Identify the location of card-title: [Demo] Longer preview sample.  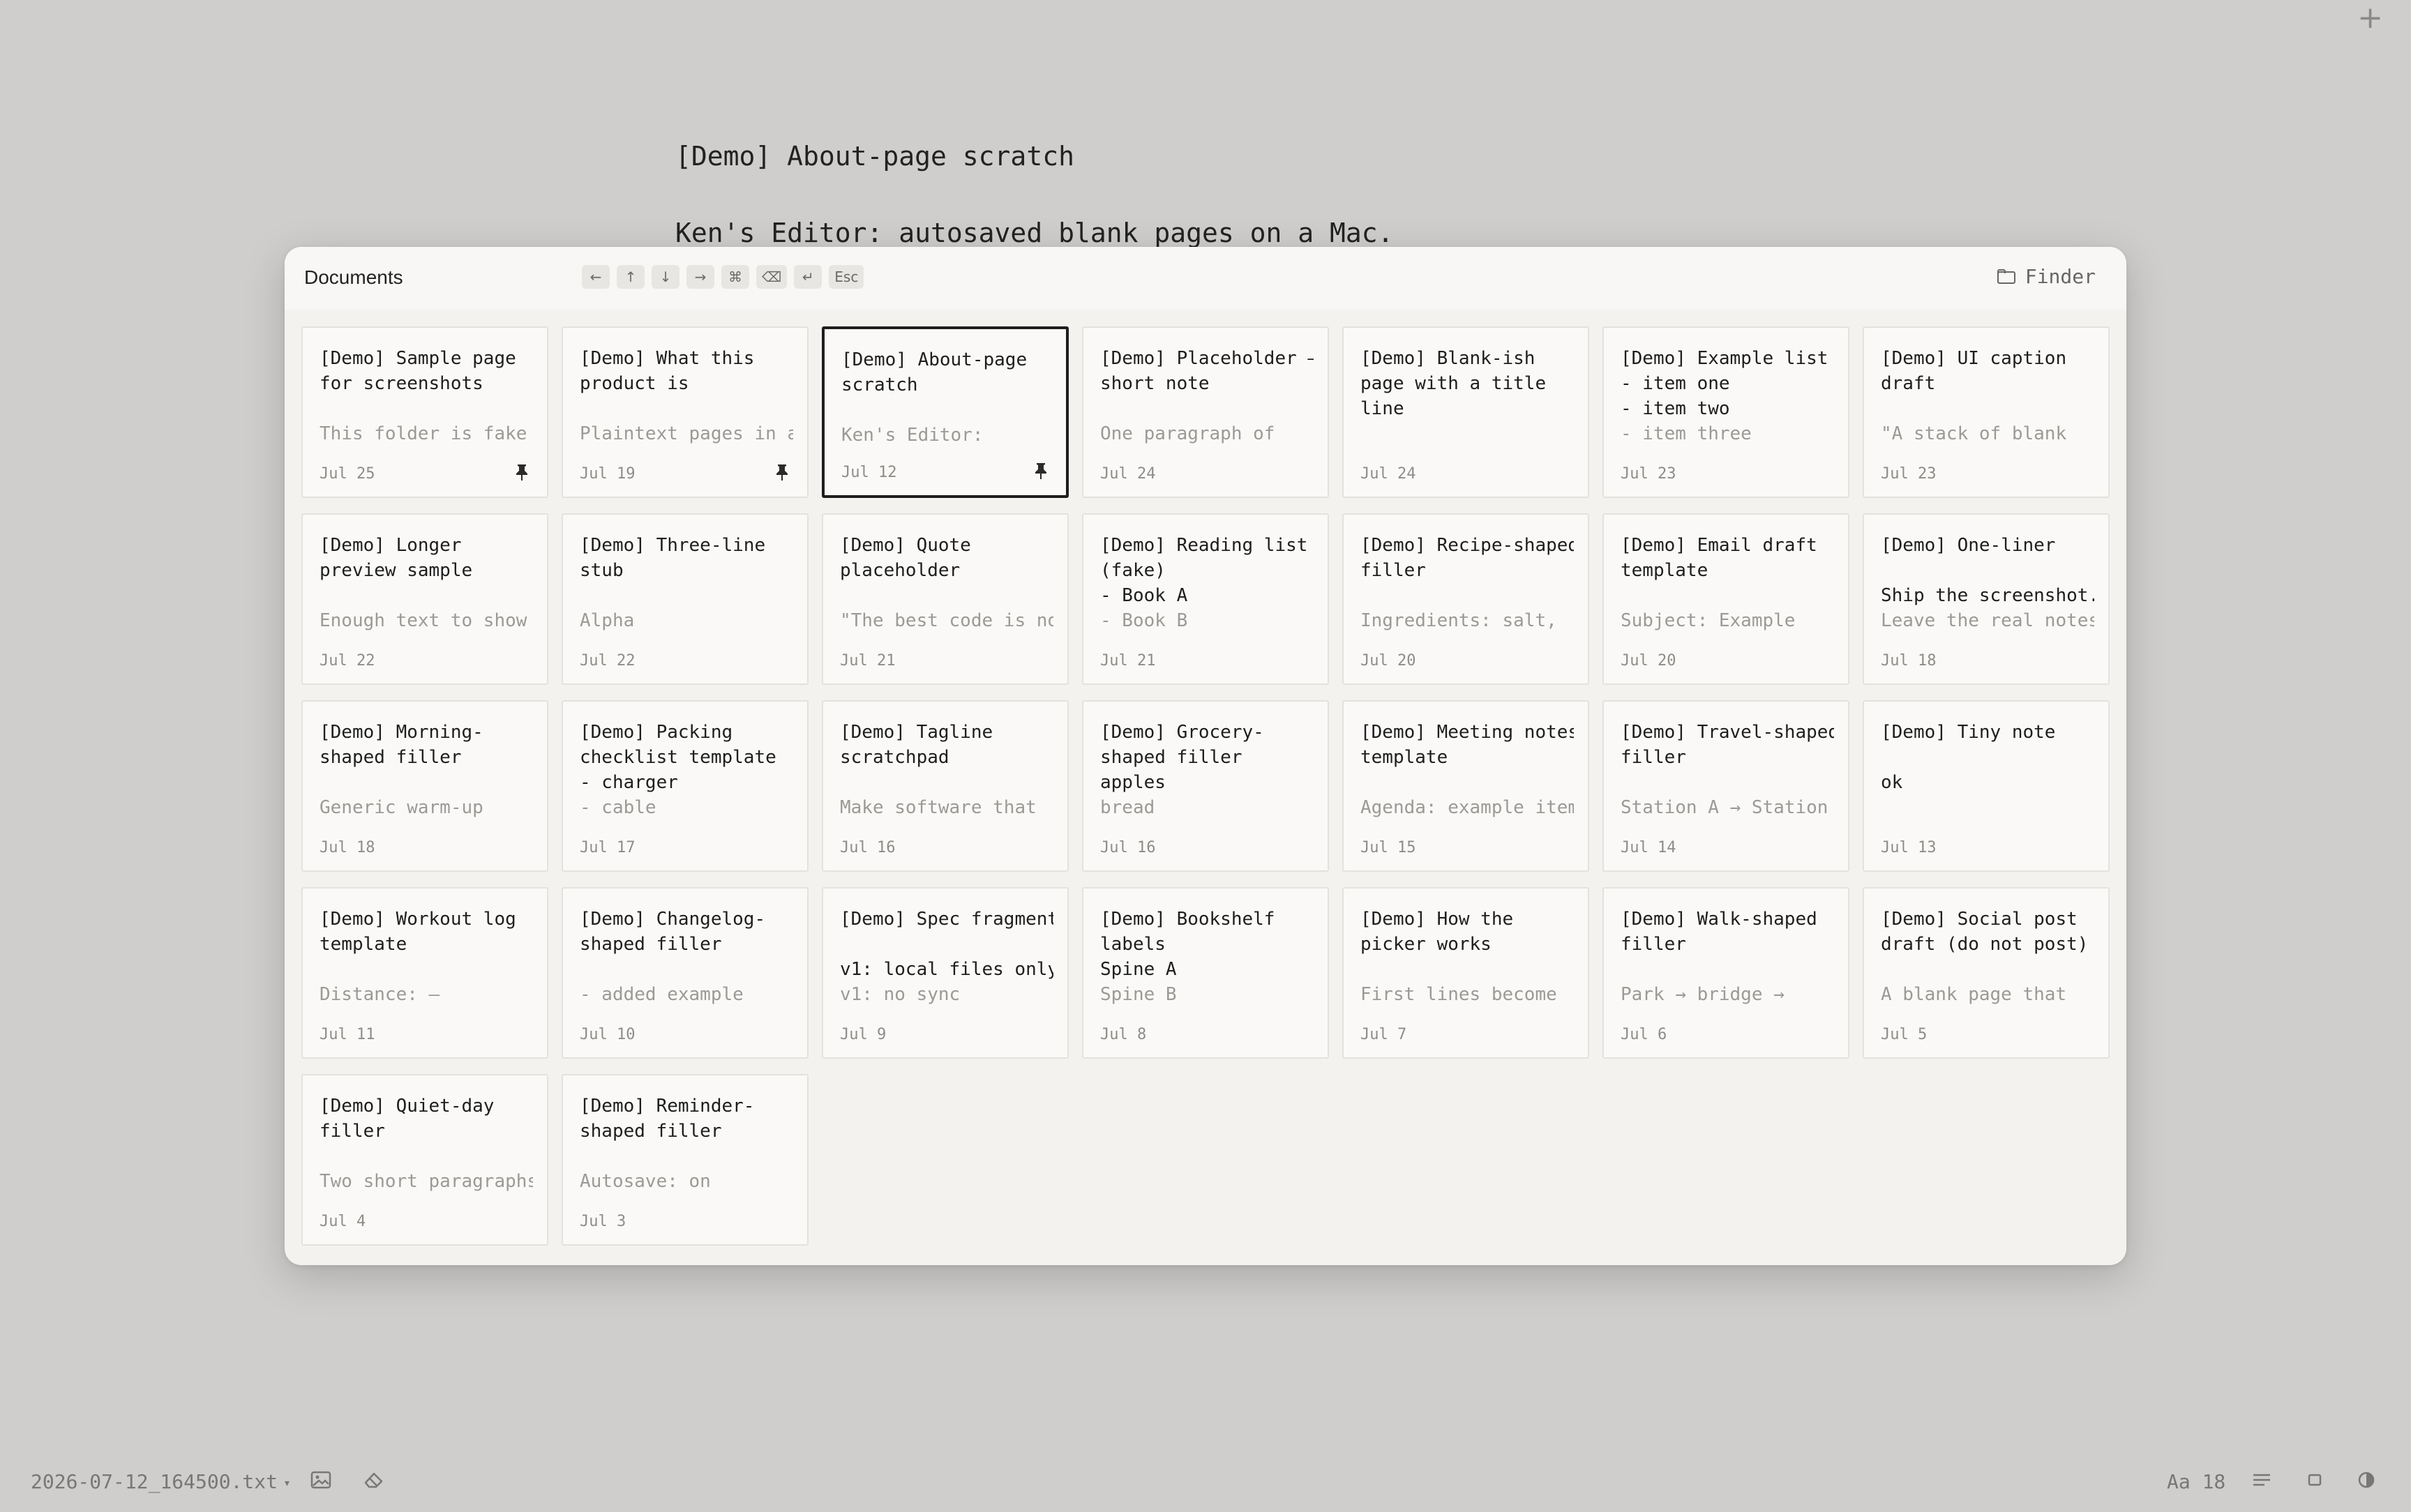
(396, 558).